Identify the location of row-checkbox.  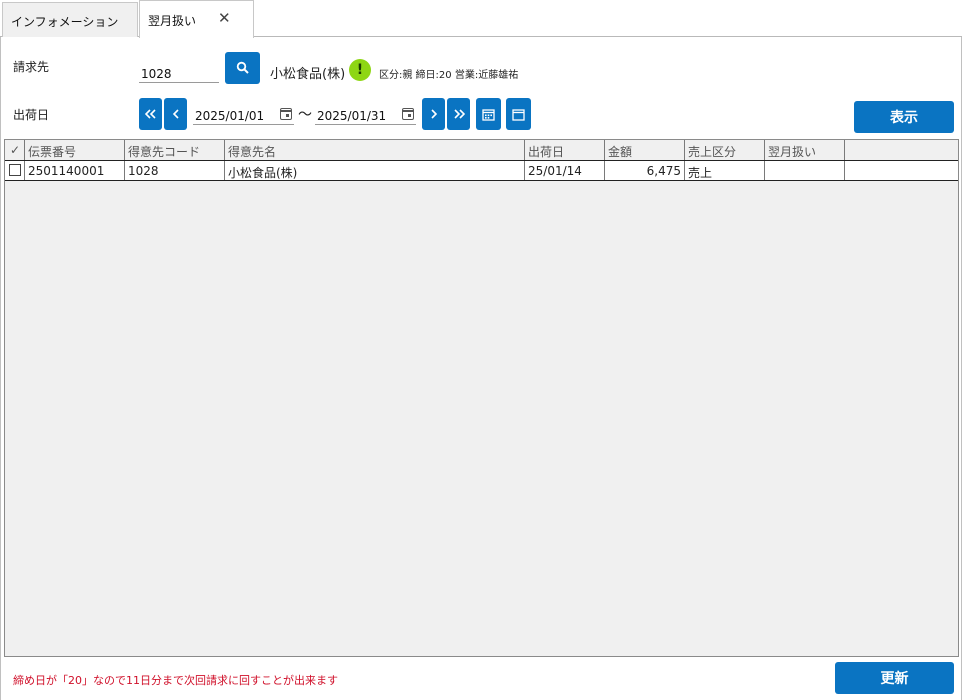
(15, 170).